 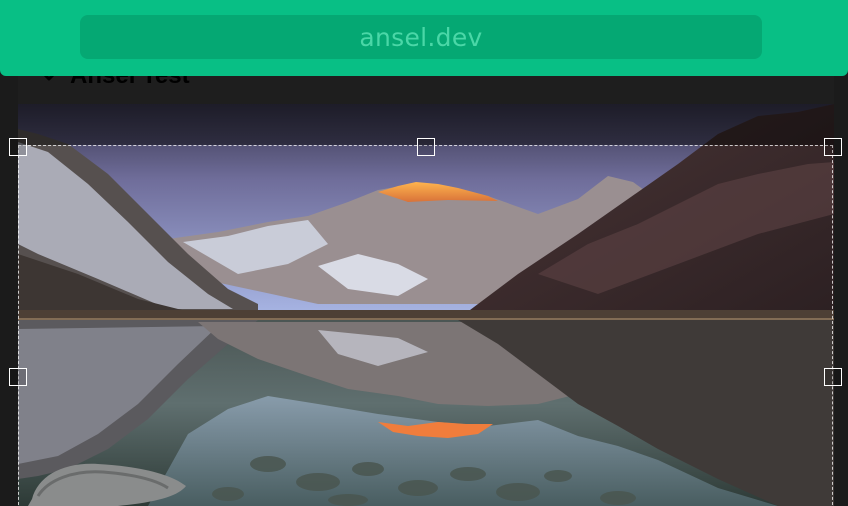 What do you see at coordinates (833, 147) in the screenshot?
I see `crop-handle-top-right` at bounding box center [833, 147].